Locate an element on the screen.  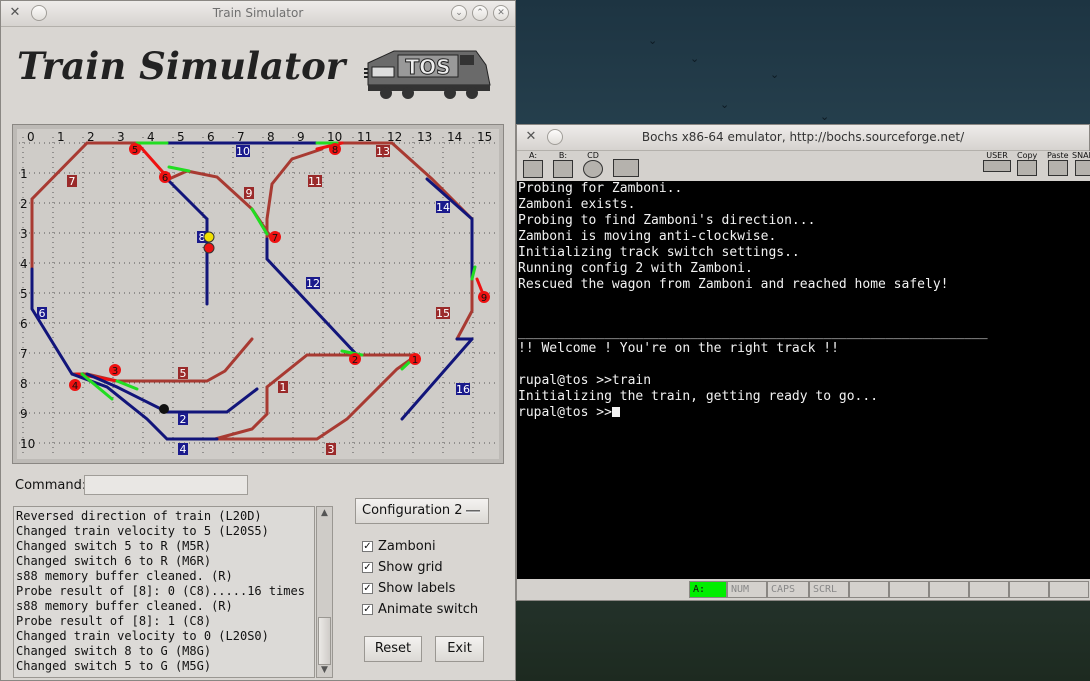
log-line: Changed train velocity to 5 (L20S5) is located at coordinates (142, 531).